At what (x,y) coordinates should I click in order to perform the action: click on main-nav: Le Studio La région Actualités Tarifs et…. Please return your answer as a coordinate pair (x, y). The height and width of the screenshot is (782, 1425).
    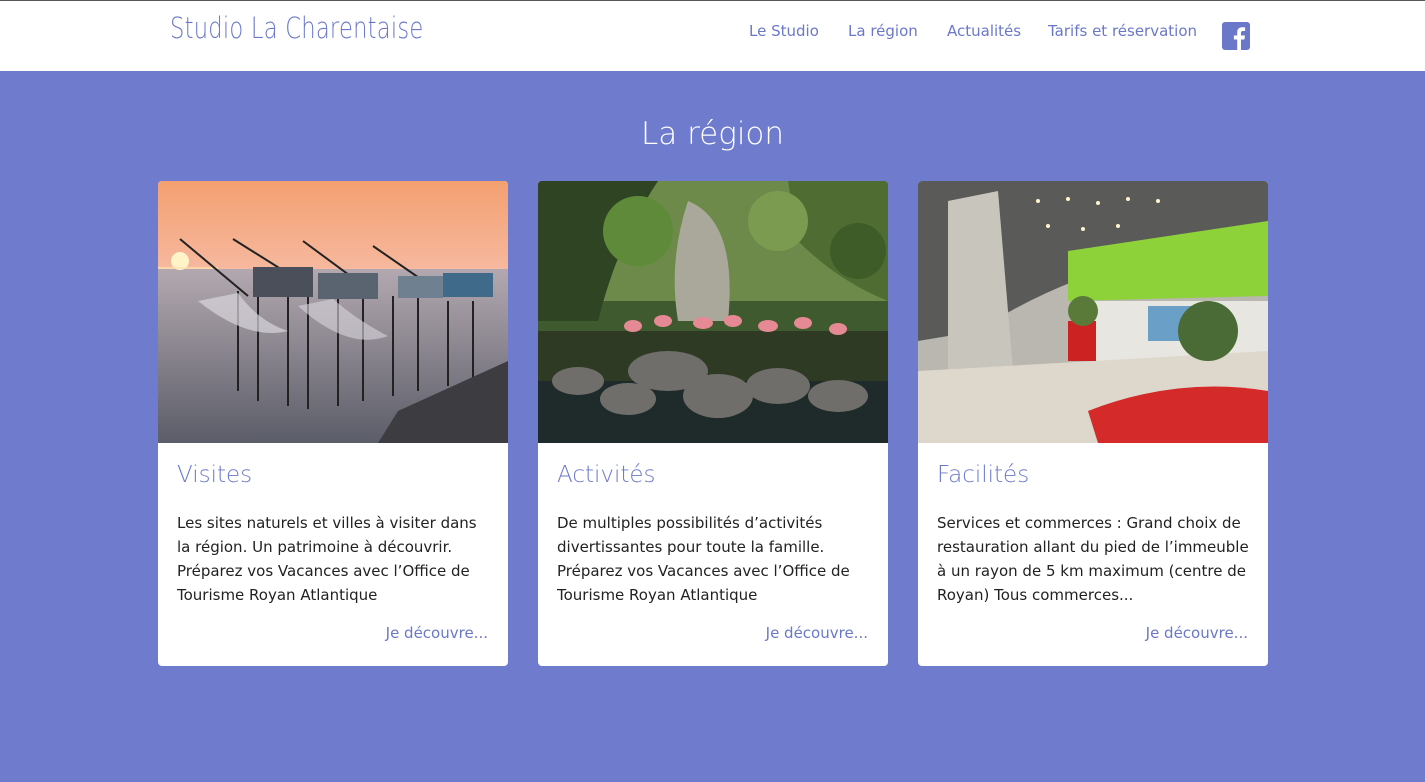
    Looking at the image, I should click on (712, 34).